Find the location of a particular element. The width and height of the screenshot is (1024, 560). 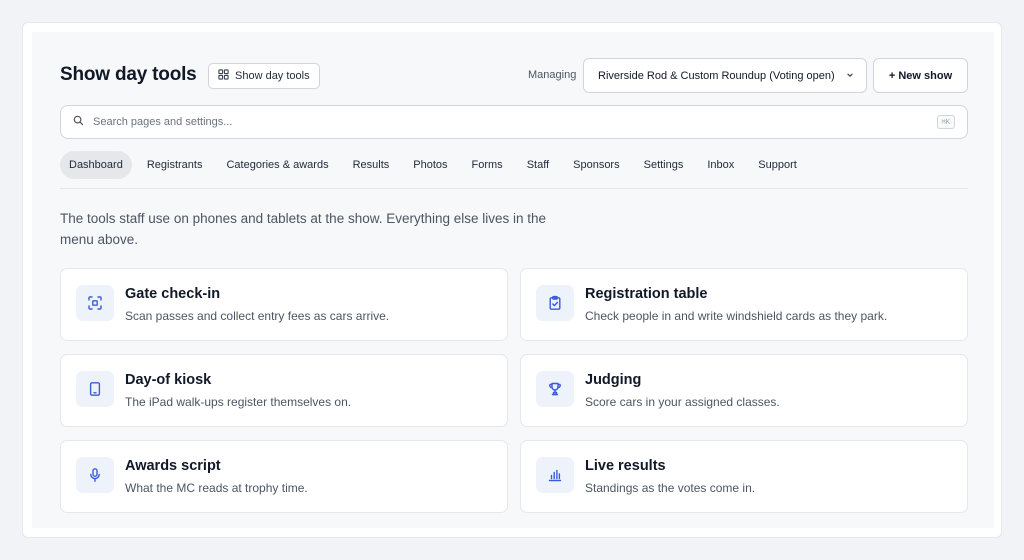

show-day-tools-button: Show day tools is located at coordinates (264, 76).